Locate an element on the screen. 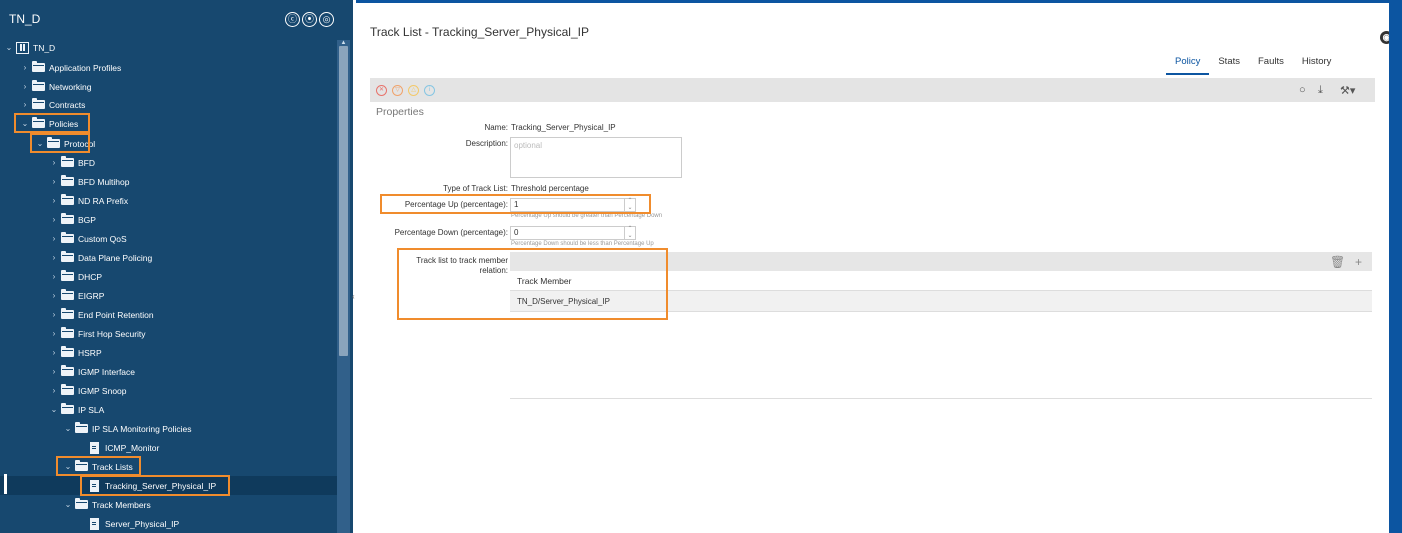 The image size is (1402, 533). tree-node-bfd: › BFD is located at coordinates (72, 162).